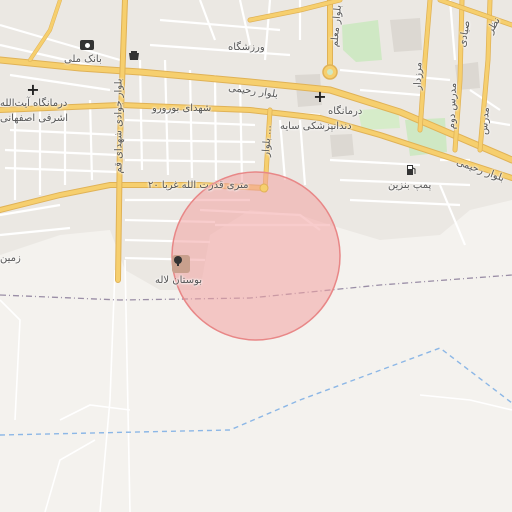 Image resolution: width=512 pixels, height=512 pixels. What do you see at coordinates (485, 121) in the screenshot?
I see `label-modares: مدرس` at bounding box center [485, 121].